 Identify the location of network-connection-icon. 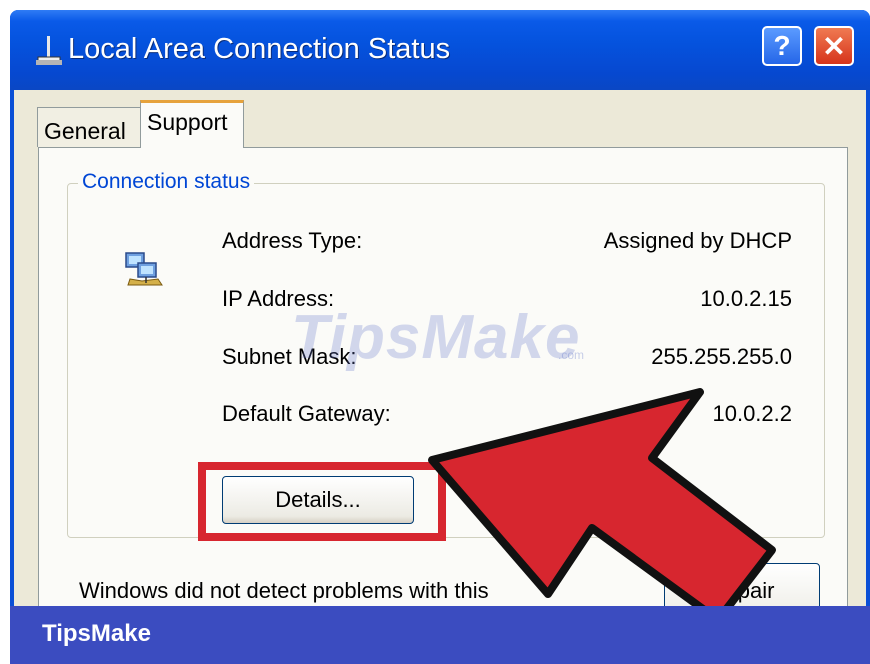
(49, 50).